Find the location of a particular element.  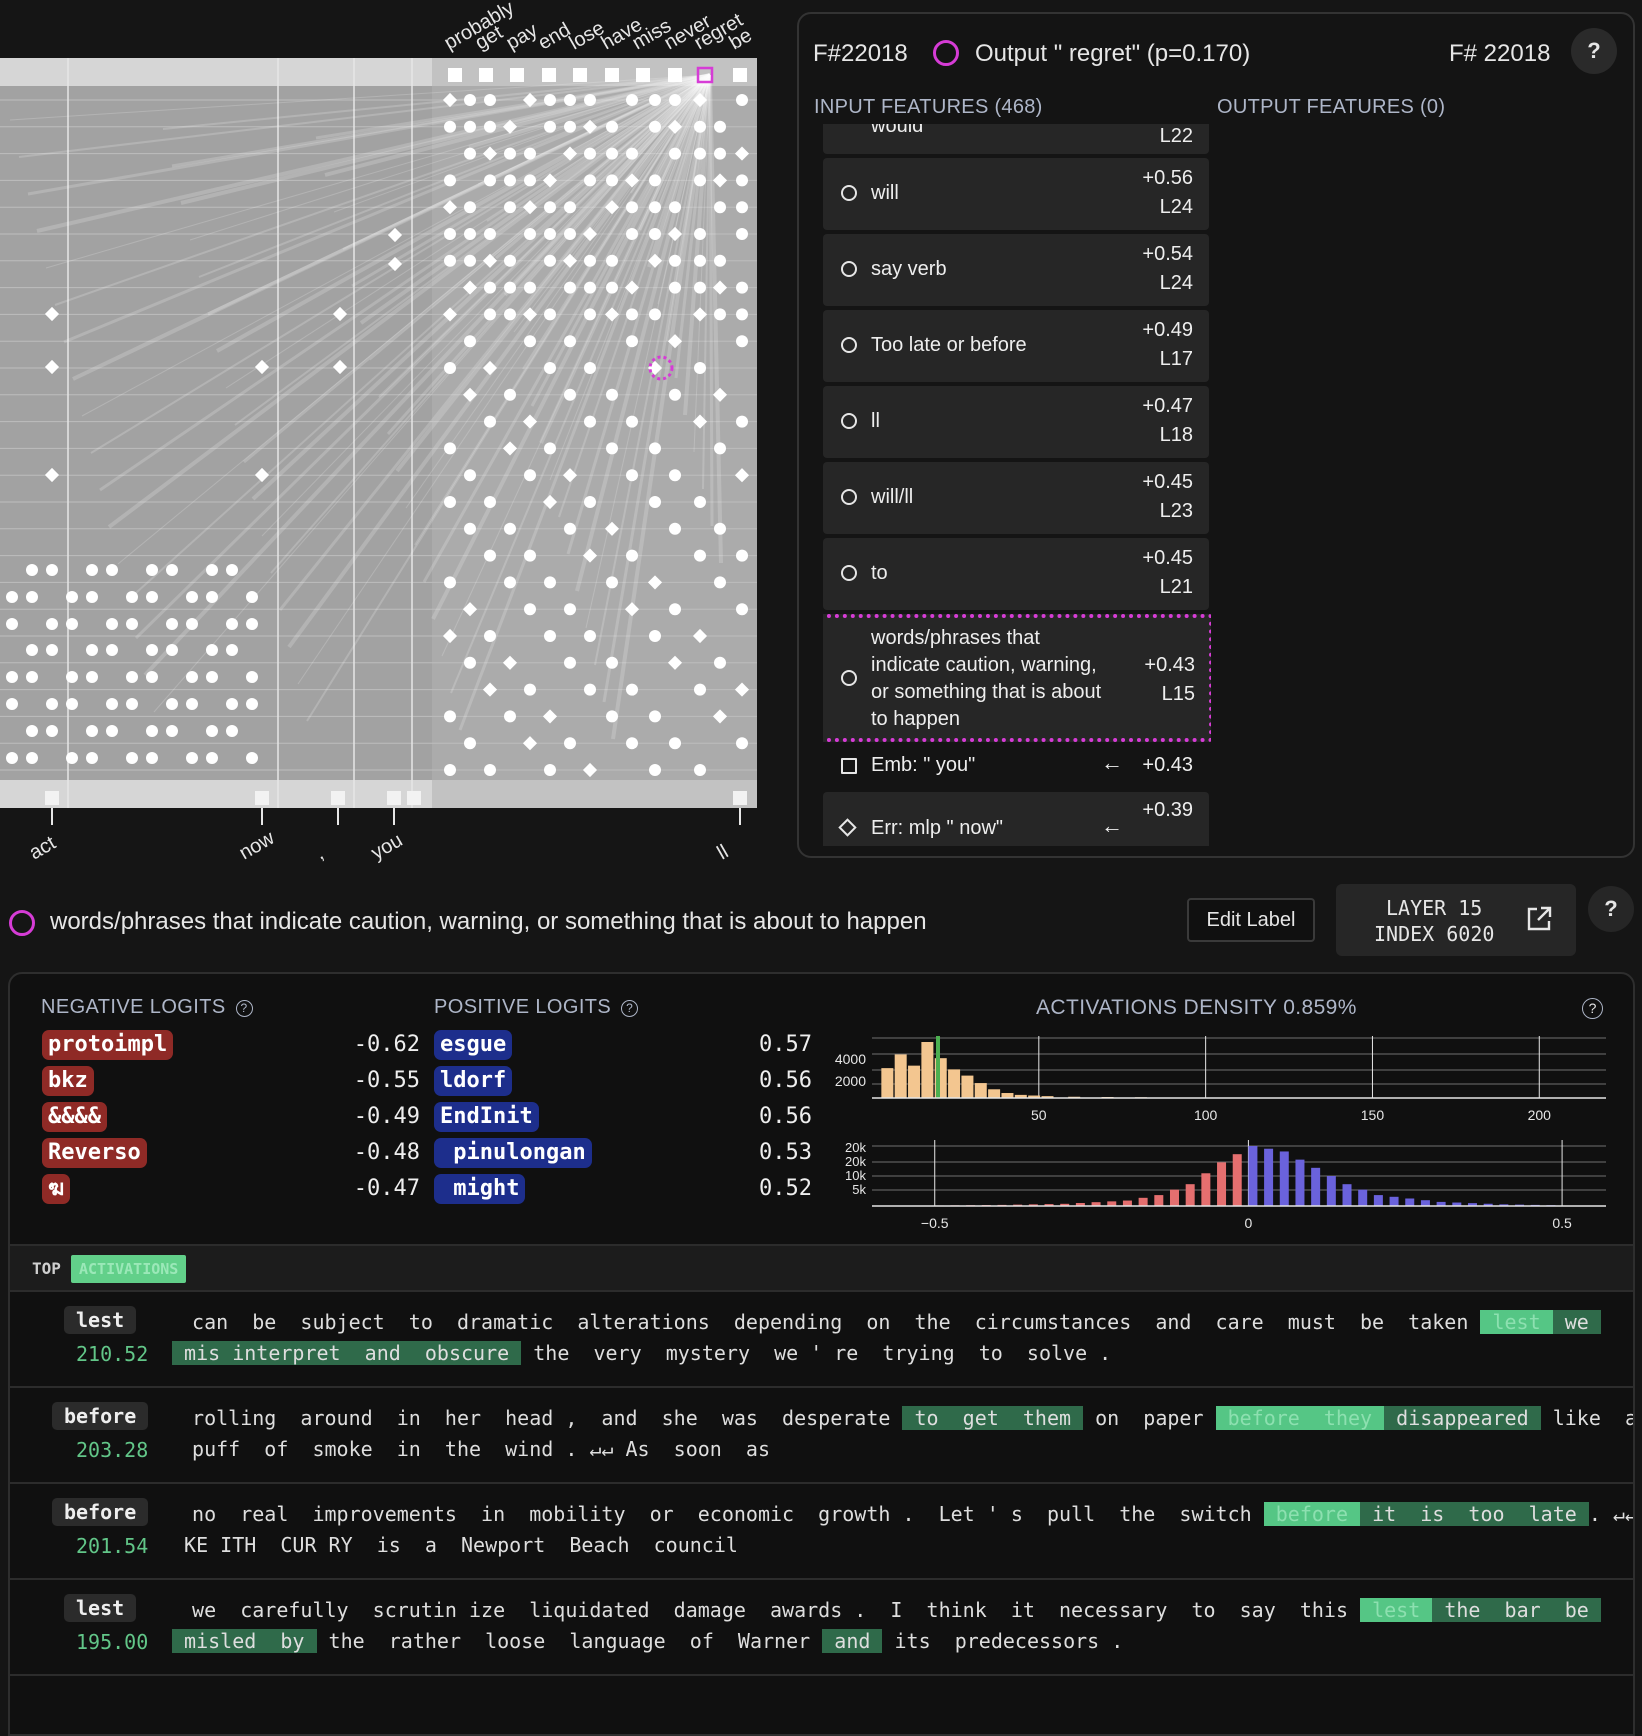

layer-index-link: LAYER 15 INDEX 6020 is located at coordinates (1456, 920).